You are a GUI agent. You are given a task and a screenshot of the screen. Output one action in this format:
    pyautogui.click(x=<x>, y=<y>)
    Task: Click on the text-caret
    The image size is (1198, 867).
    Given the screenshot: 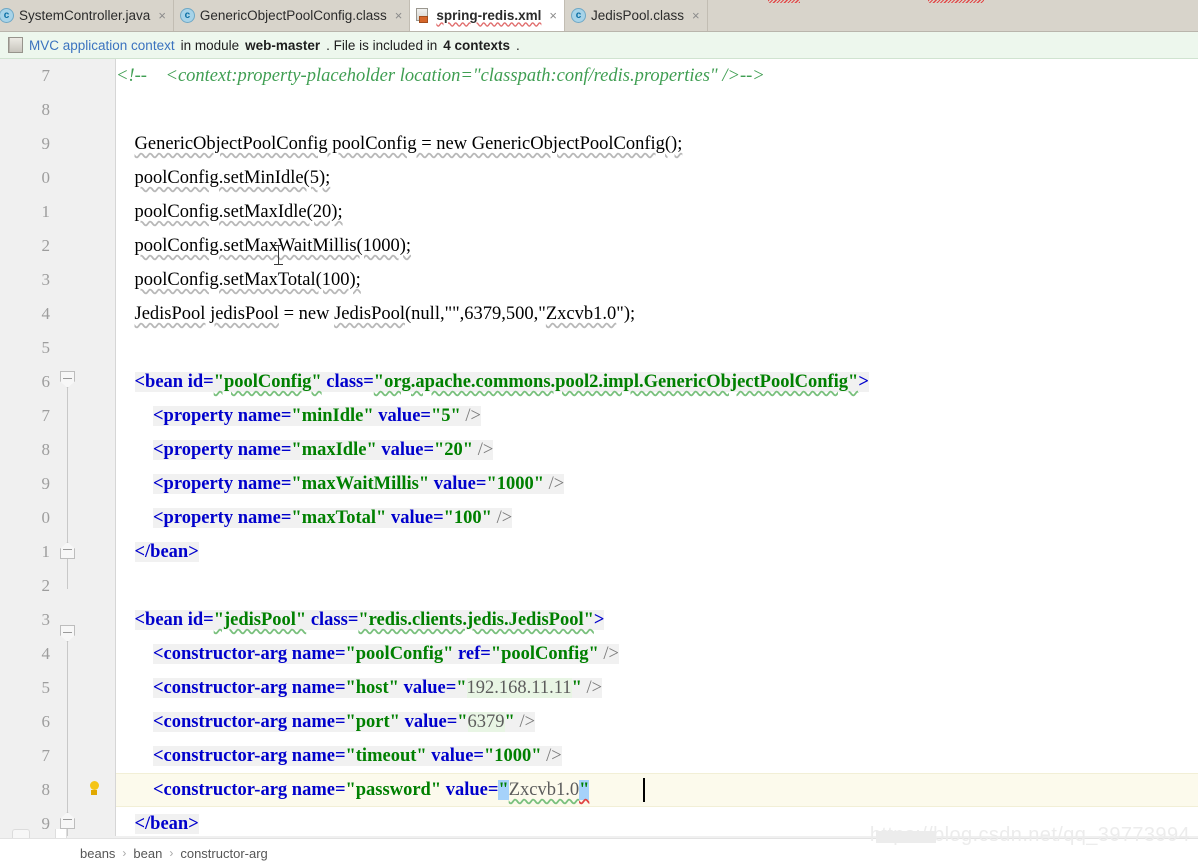 What is the action you would take?
    pyautogui.click(x=644, y=790)
    